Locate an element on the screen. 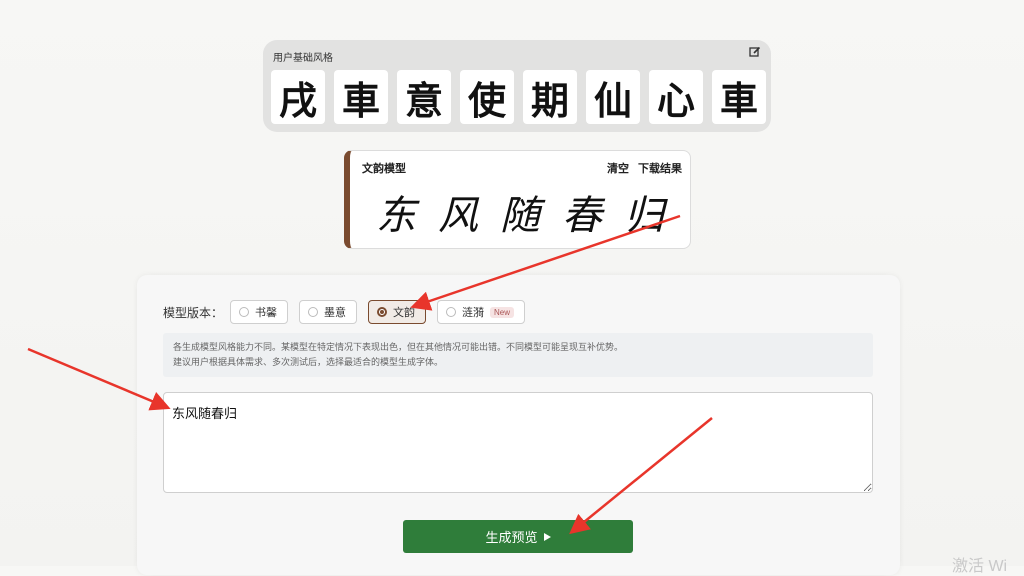  model-version-label: 模型版本： is located at coordinates (193, 312).